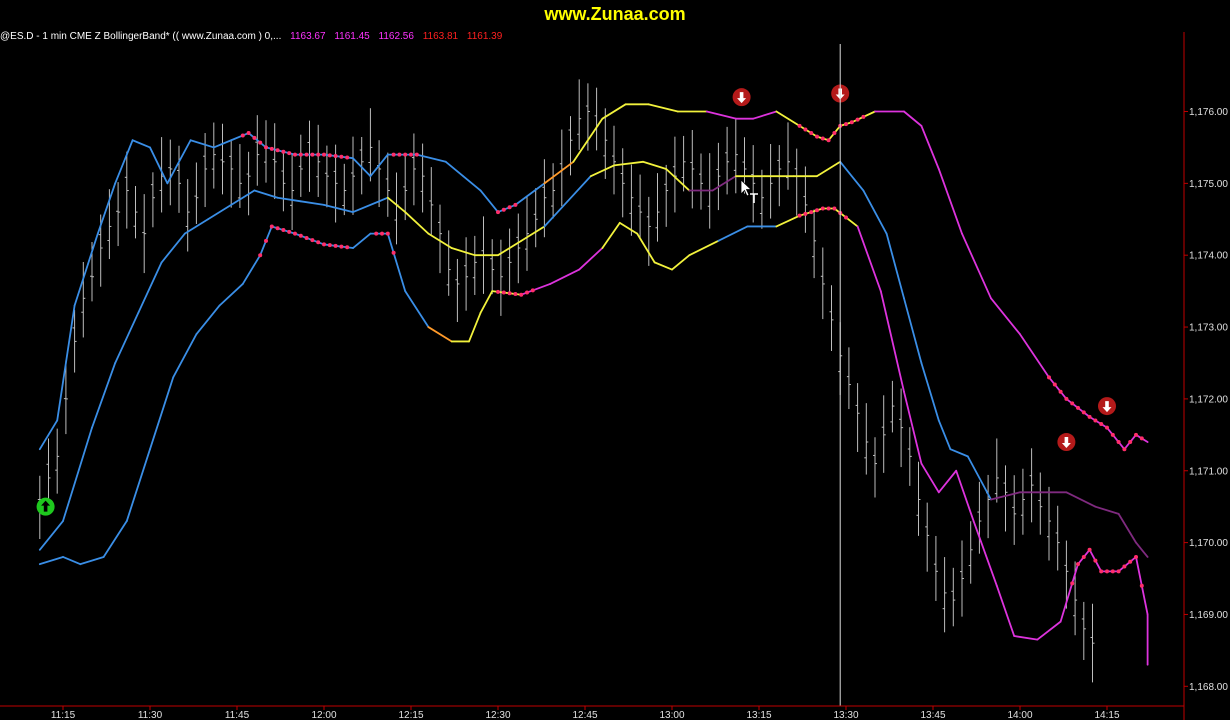 This screenshot has height=720, width=1230. I want to click on indicator-value-2: 1161.45, so click(352, 36).